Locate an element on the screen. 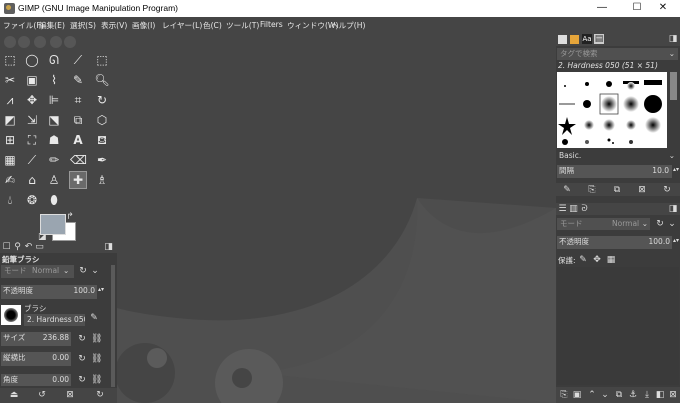 The image size is (680, 403). brush-preview is located at coordinates (11, 315).